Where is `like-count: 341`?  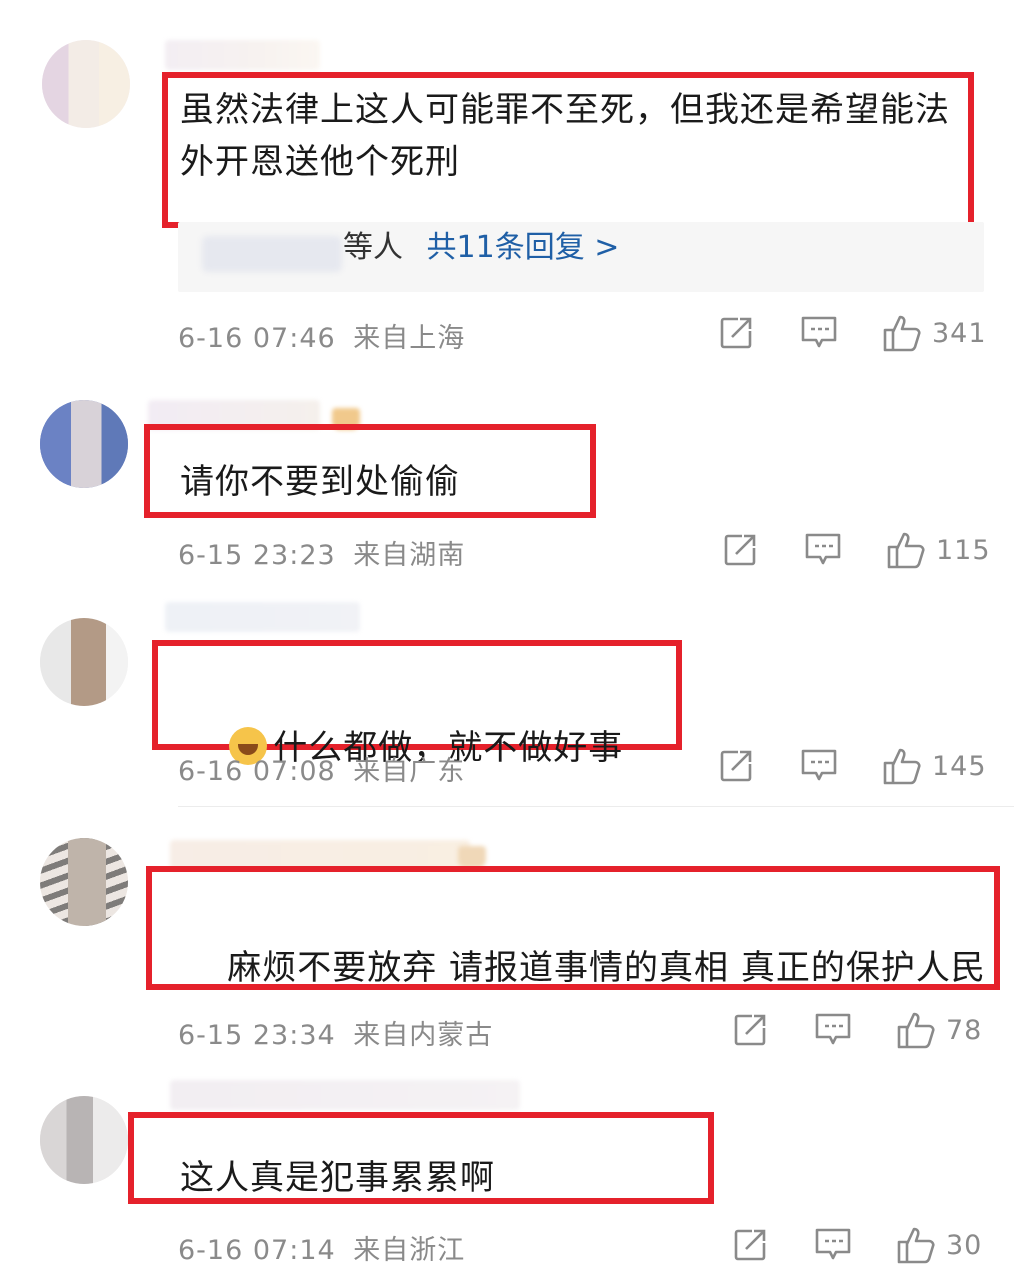 like-count: 341 is located at coordinates (959, 333).